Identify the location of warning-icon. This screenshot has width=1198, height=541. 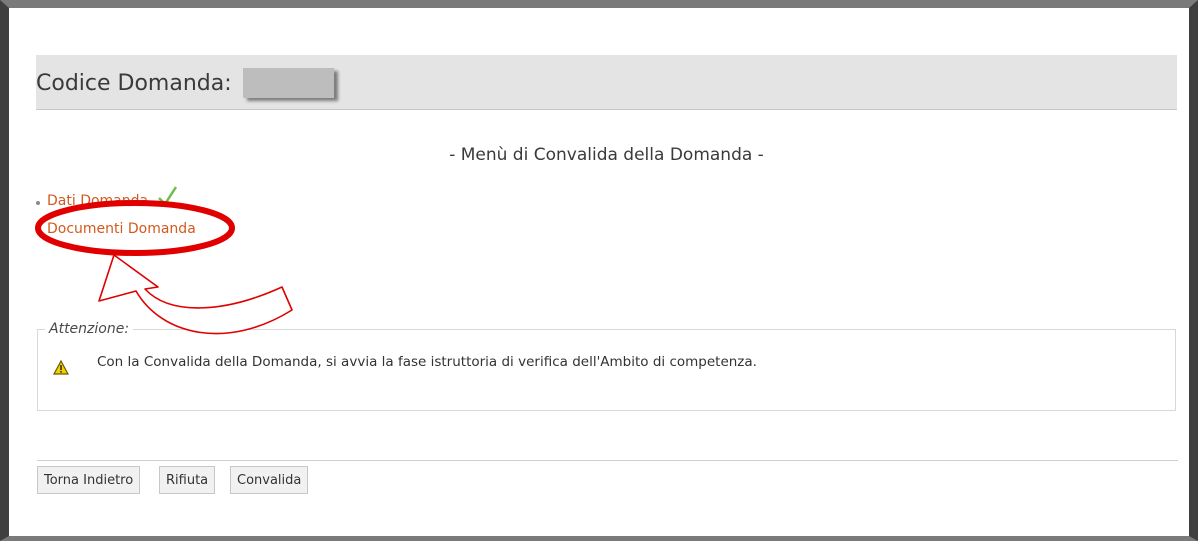
(61, 367).